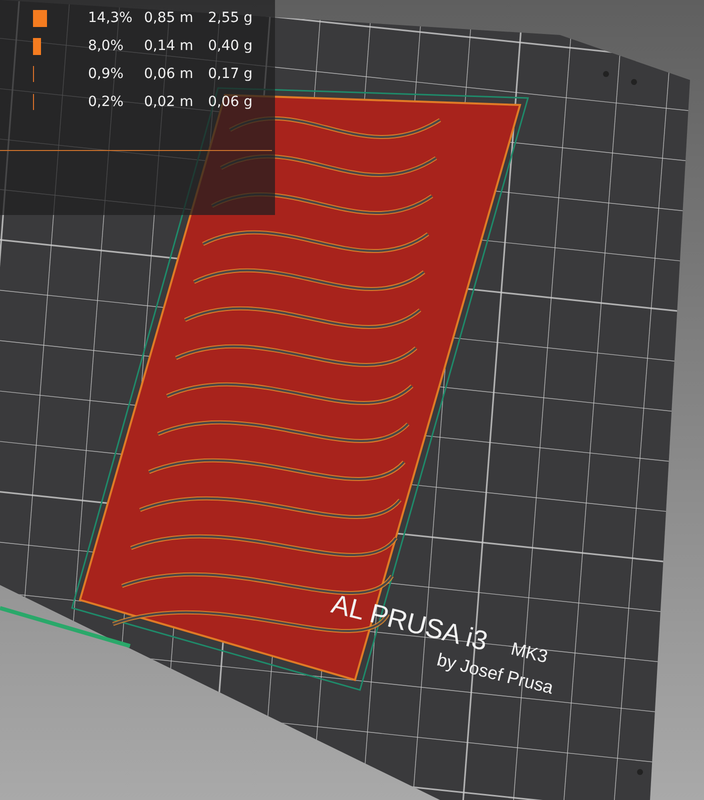  I want to click on legend-weight: 0,40 g, so click(231, 46).